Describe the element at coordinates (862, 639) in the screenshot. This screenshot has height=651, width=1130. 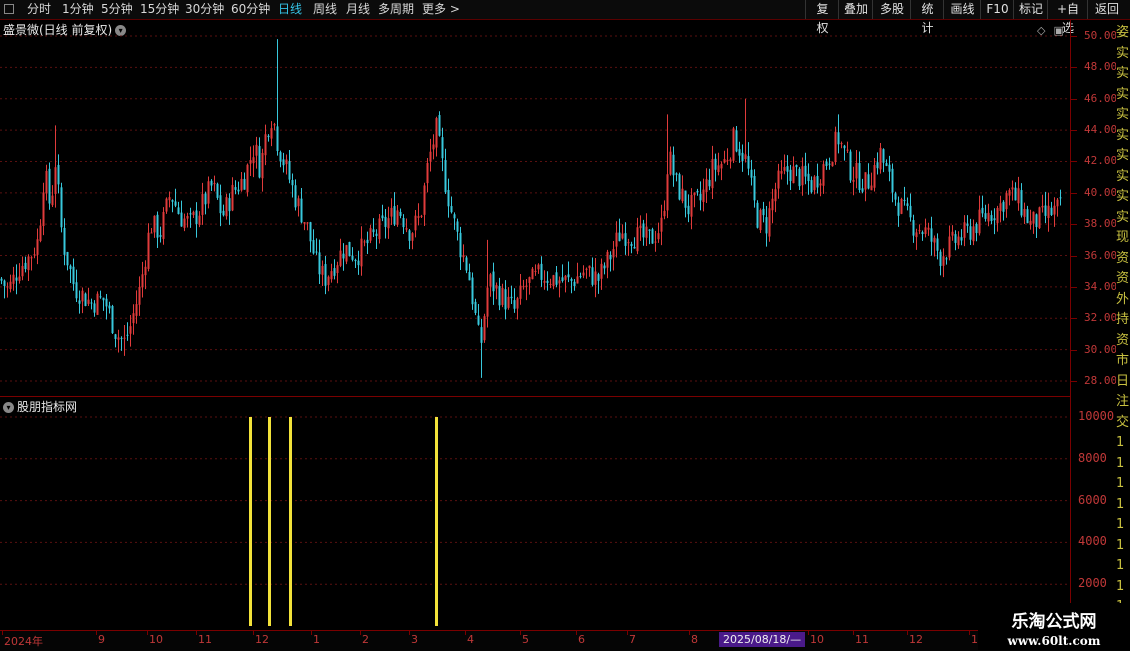
I see `date-tick-label: 11` at that location.